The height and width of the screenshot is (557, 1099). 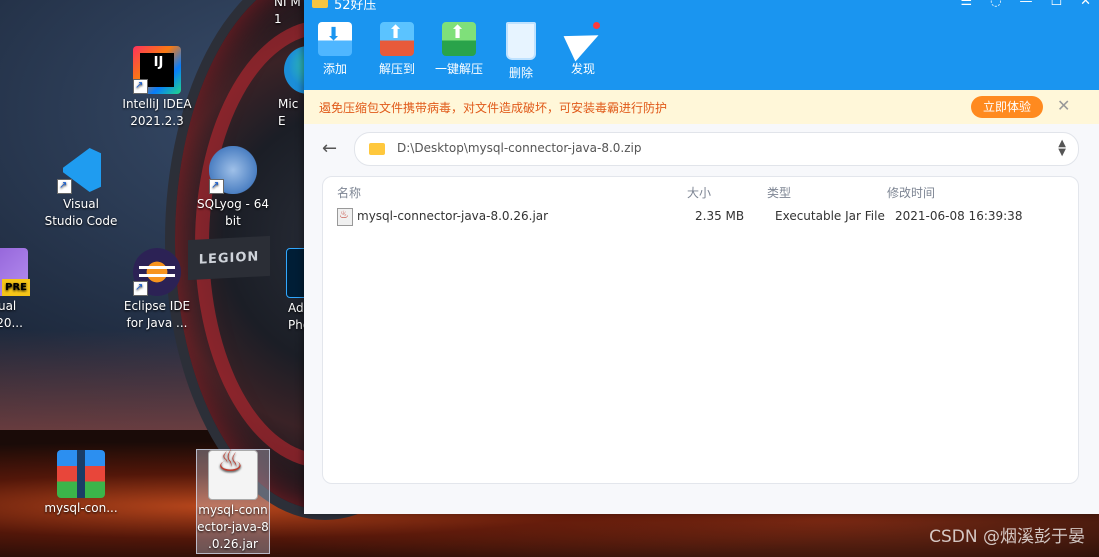 I want to click on app-logo-icon, so click(x=320, y=4).